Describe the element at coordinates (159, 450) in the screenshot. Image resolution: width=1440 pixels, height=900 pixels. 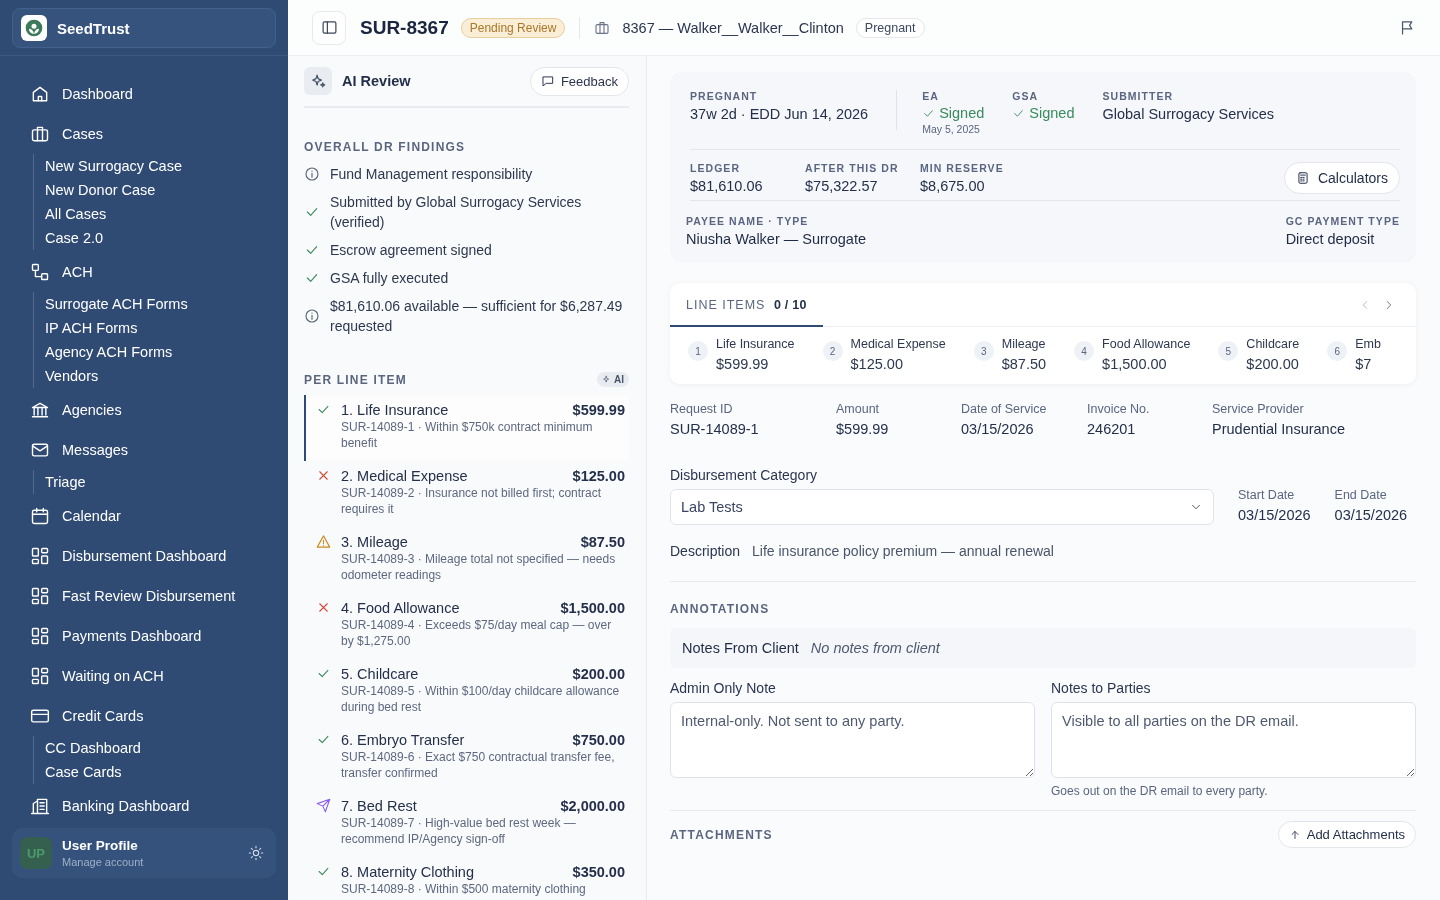
I see `nav-item: Messages` at that location.